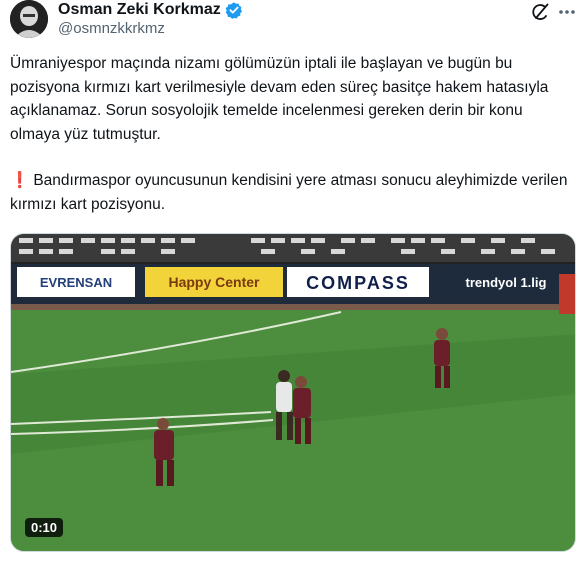  What do you see at coordinates (44, 527) in the screenshot?
I see `video-timestamp: 0:10` at bounding box center [44, 527].